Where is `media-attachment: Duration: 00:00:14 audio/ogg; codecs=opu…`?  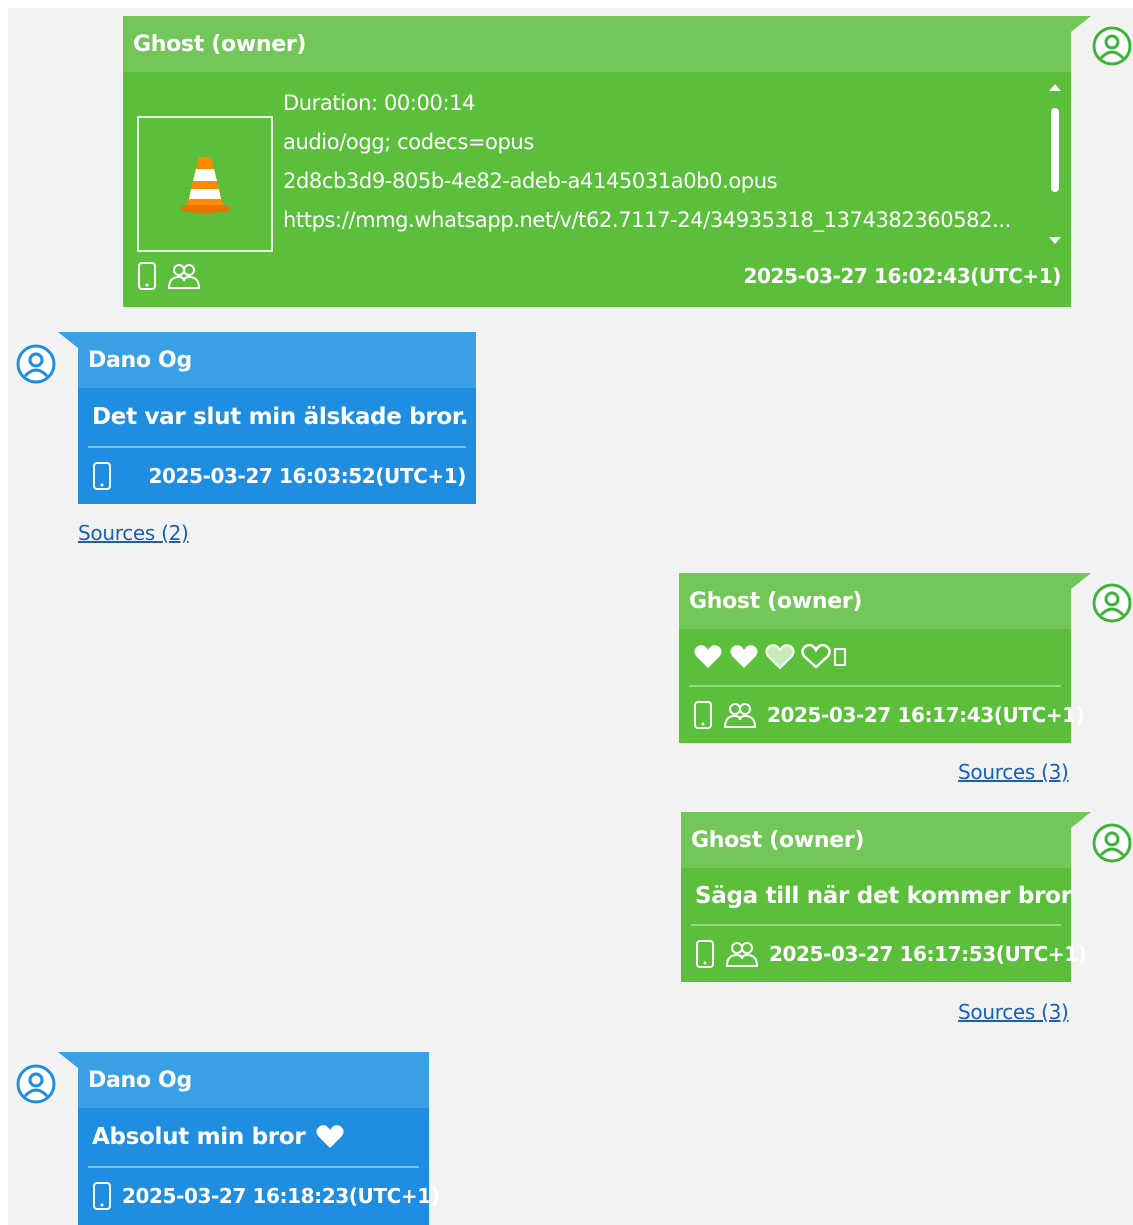 media-attachment: Duration: 00:00:14 audio/ogg; codecs=opu… is located at coordinates (597, 162).